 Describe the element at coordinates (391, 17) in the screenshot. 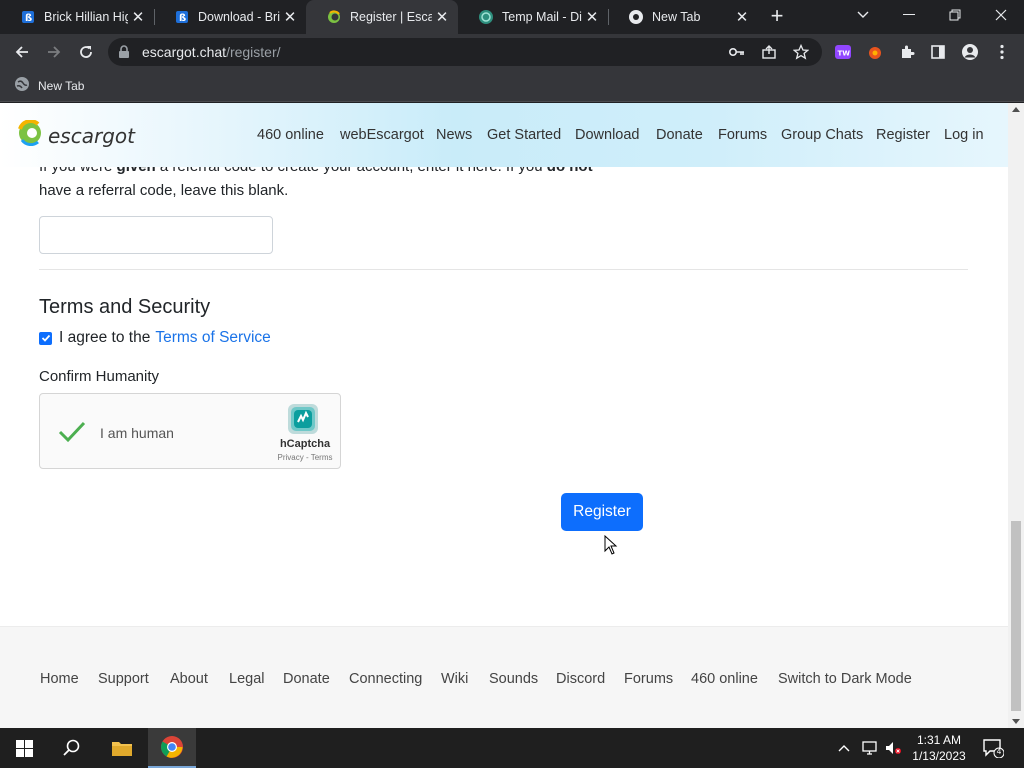

I see `tab-title: Register | Escargot` at that location.